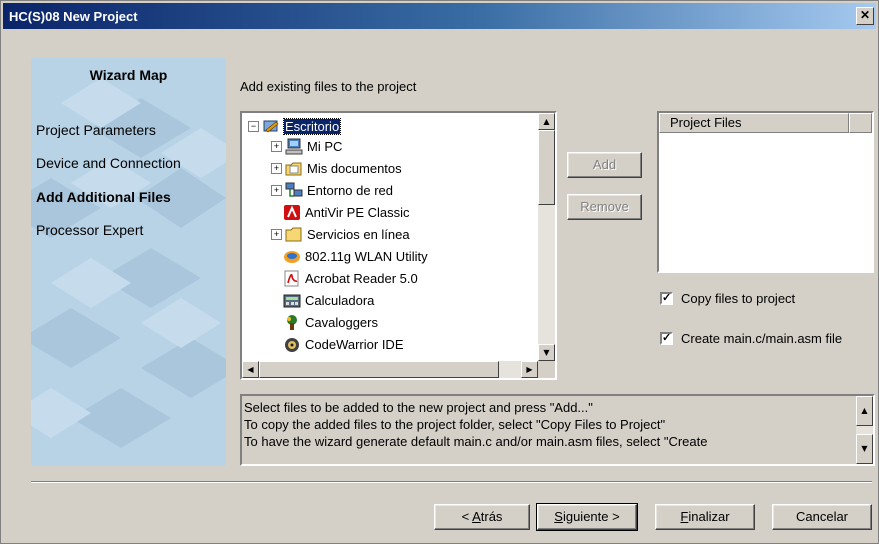 The width and height of the screenshot is (879, 544). What do you see at coordinates (604, 207) in the screenshot?
I see `remove-button: Remove` at bounding box center [604, 207].